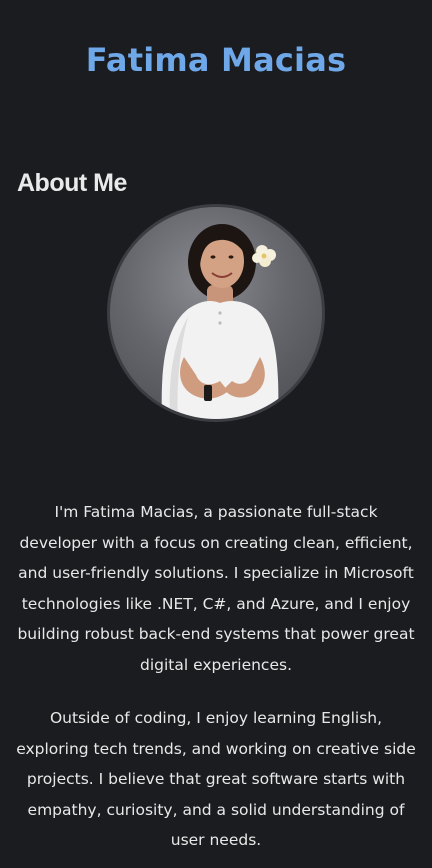 The height and width of the screenshot is (868, 432). I want to click on about-section-title: About Me, so click(72, 182).